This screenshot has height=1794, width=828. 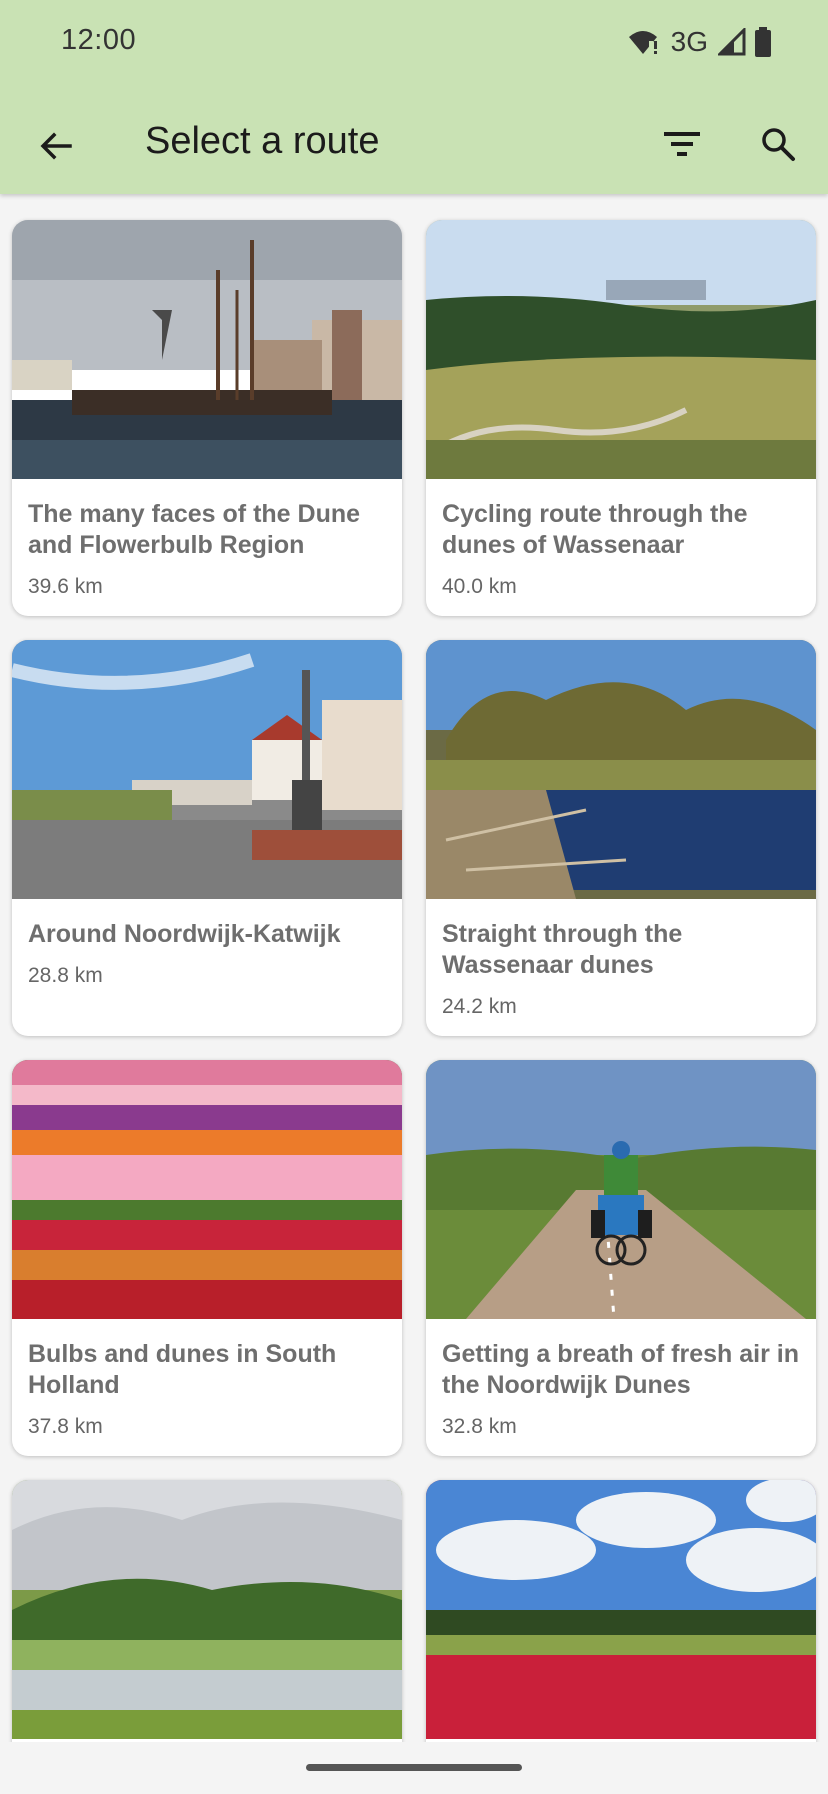 I want to click on route-card: Bulbs and dunes in South Holland 37.8 km, so click(x=207, y=1258).